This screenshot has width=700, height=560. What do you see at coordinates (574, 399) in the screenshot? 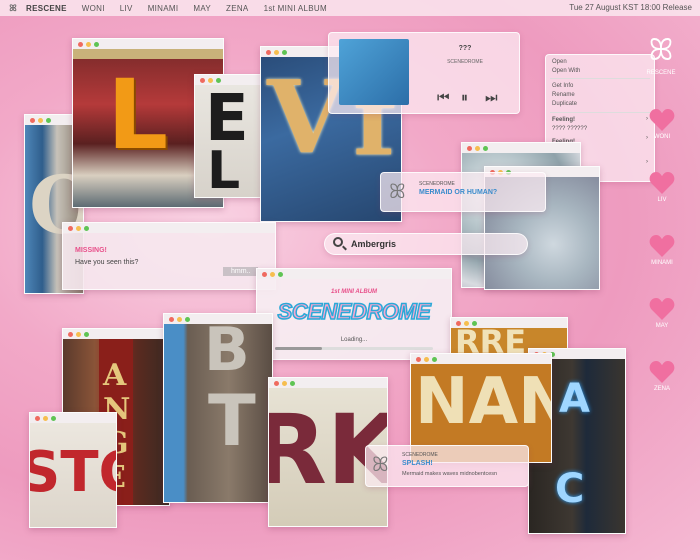
I see `photo-letter: A` at bounding box center [574, 399].